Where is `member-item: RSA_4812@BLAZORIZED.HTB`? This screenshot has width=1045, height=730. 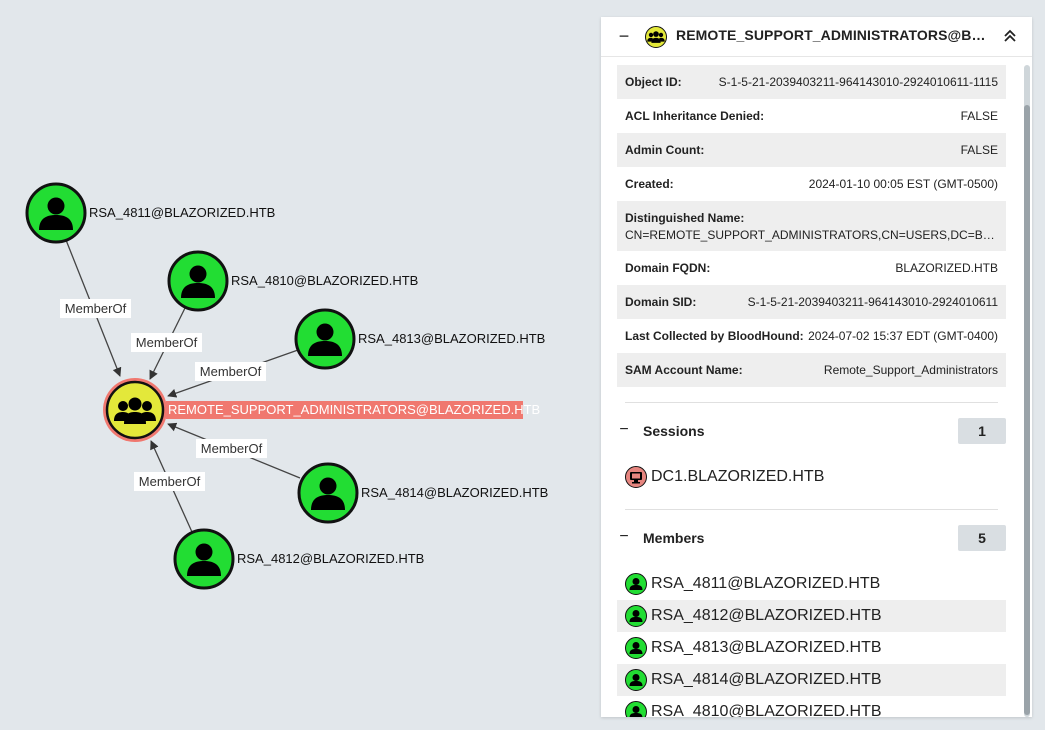
member-item: RSA_4812@BLAZORIZED.HTB is located at coordinates (811, 616).